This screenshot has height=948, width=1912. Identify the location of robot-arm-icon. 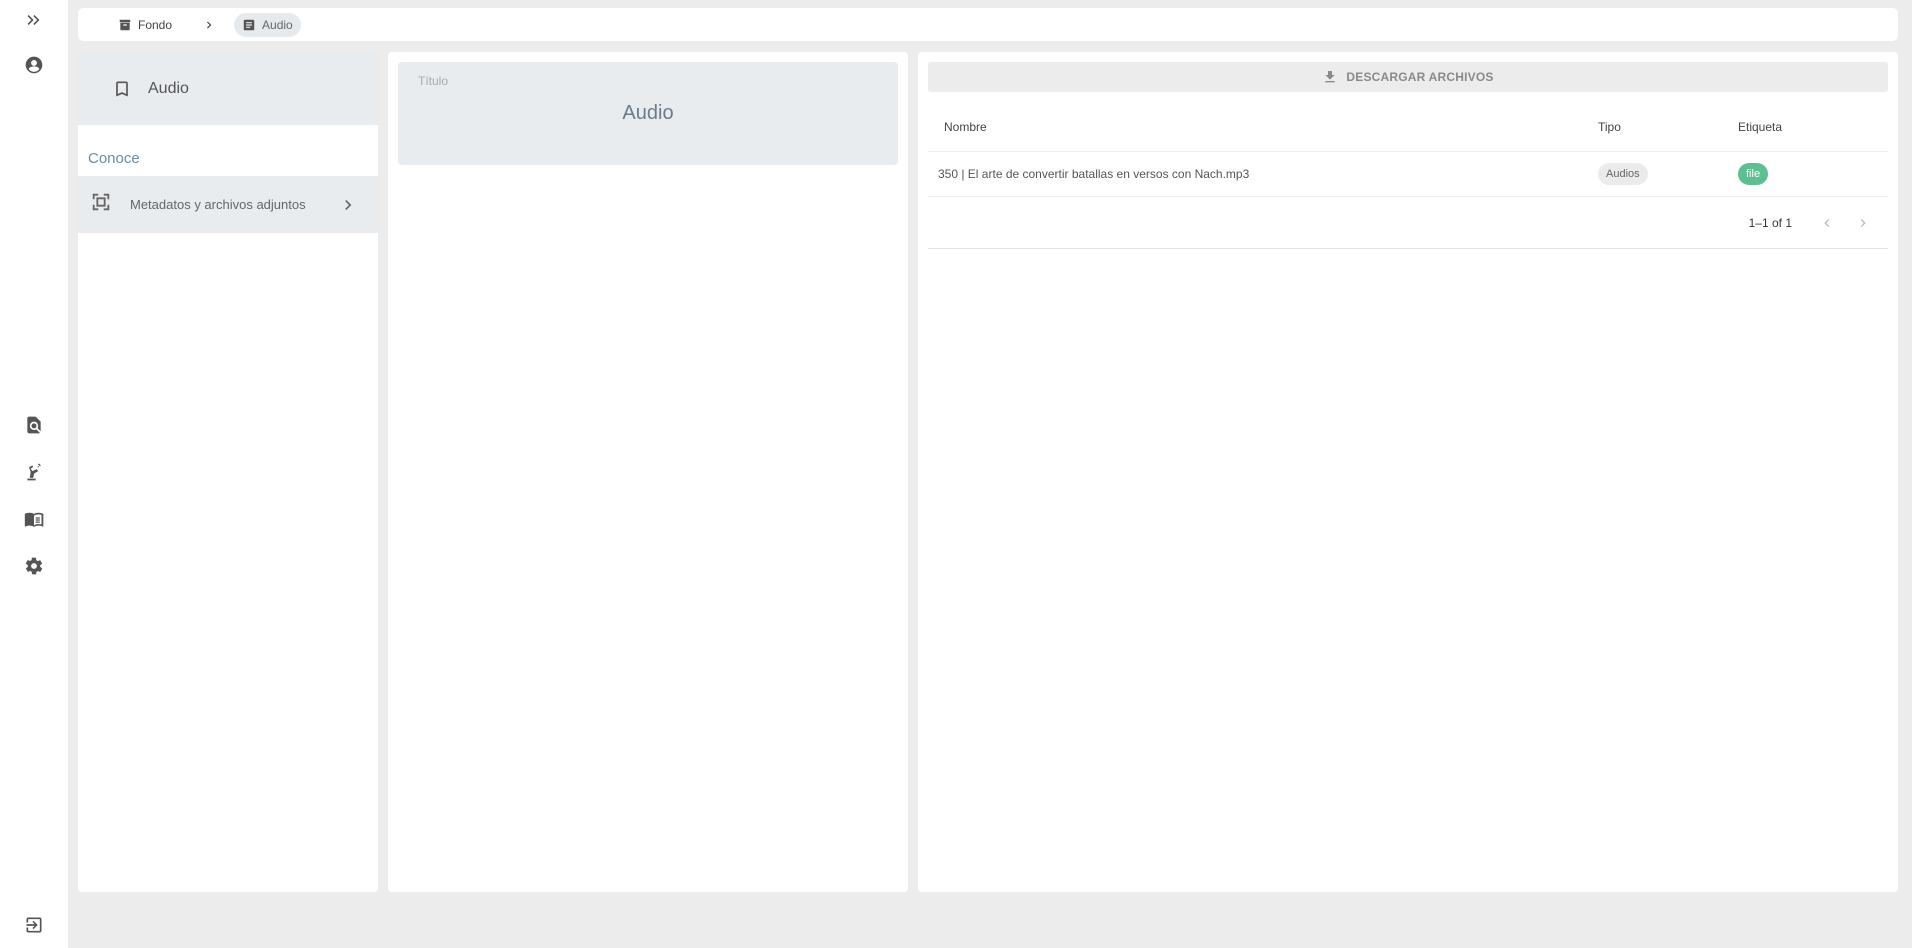
(34, 472).